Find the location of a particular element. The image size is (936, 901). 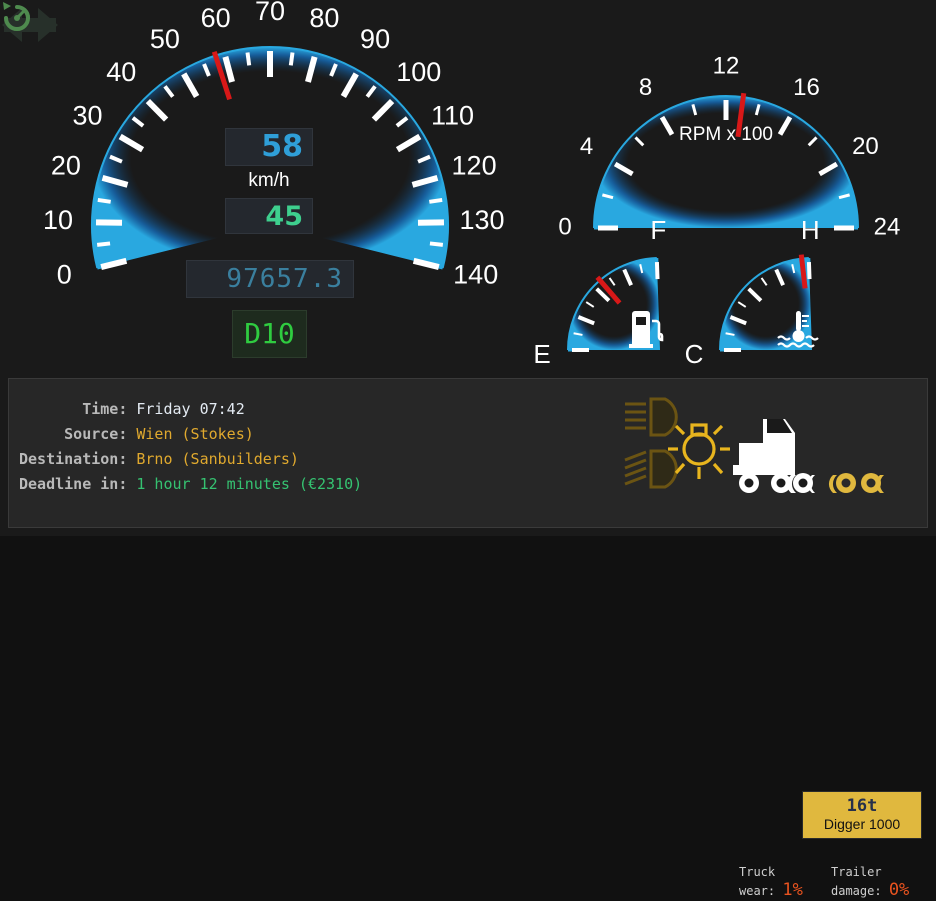

odometer-value: 97657.3 is located at coordinates (284, 279).